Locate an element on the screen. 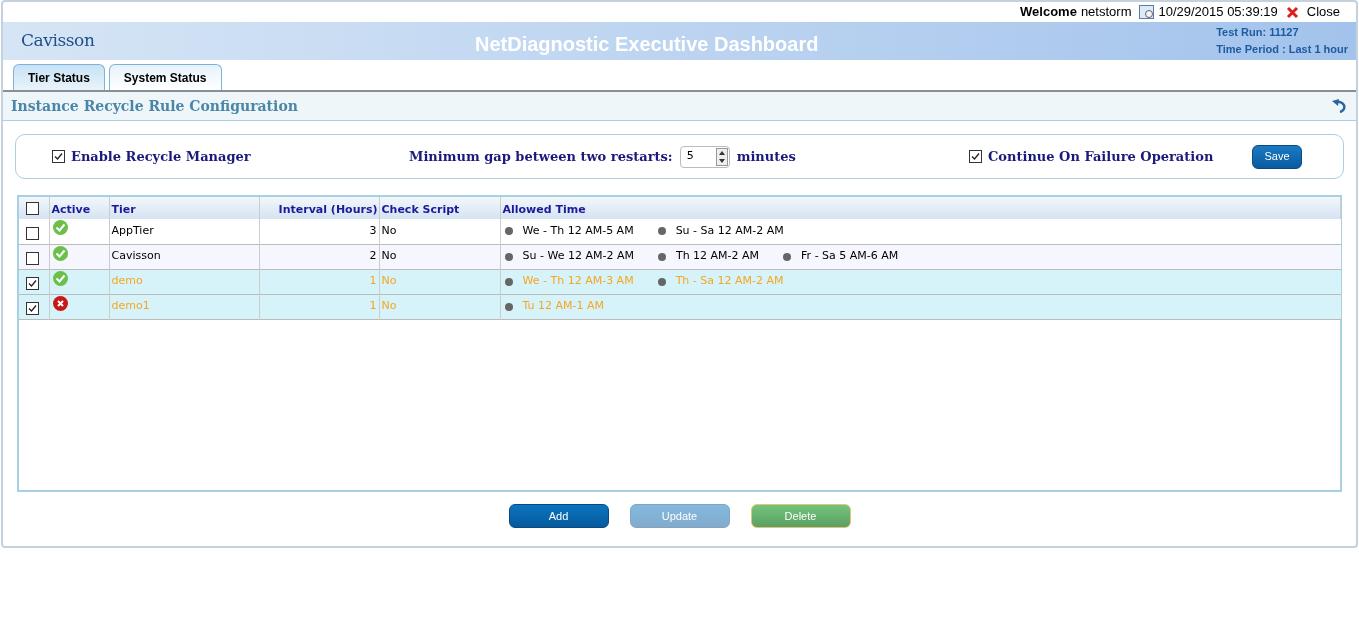  table-cell: demo is located at coordinates (184, 281).